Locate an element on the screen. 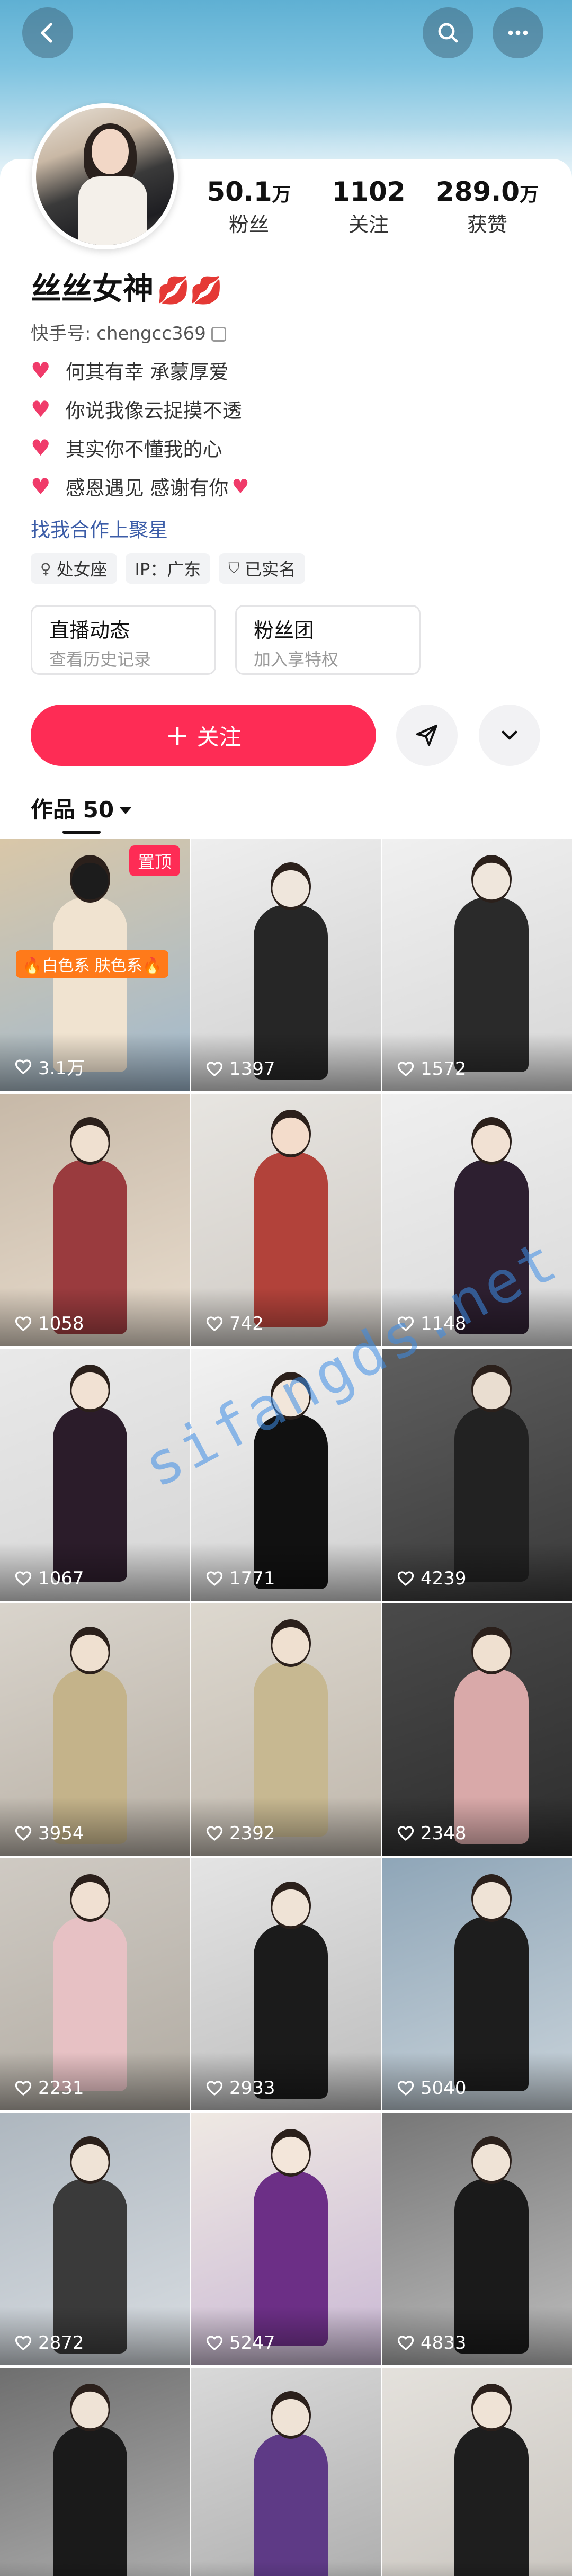  video-likes-count: 1771 is located at coordinates (252, 1578).